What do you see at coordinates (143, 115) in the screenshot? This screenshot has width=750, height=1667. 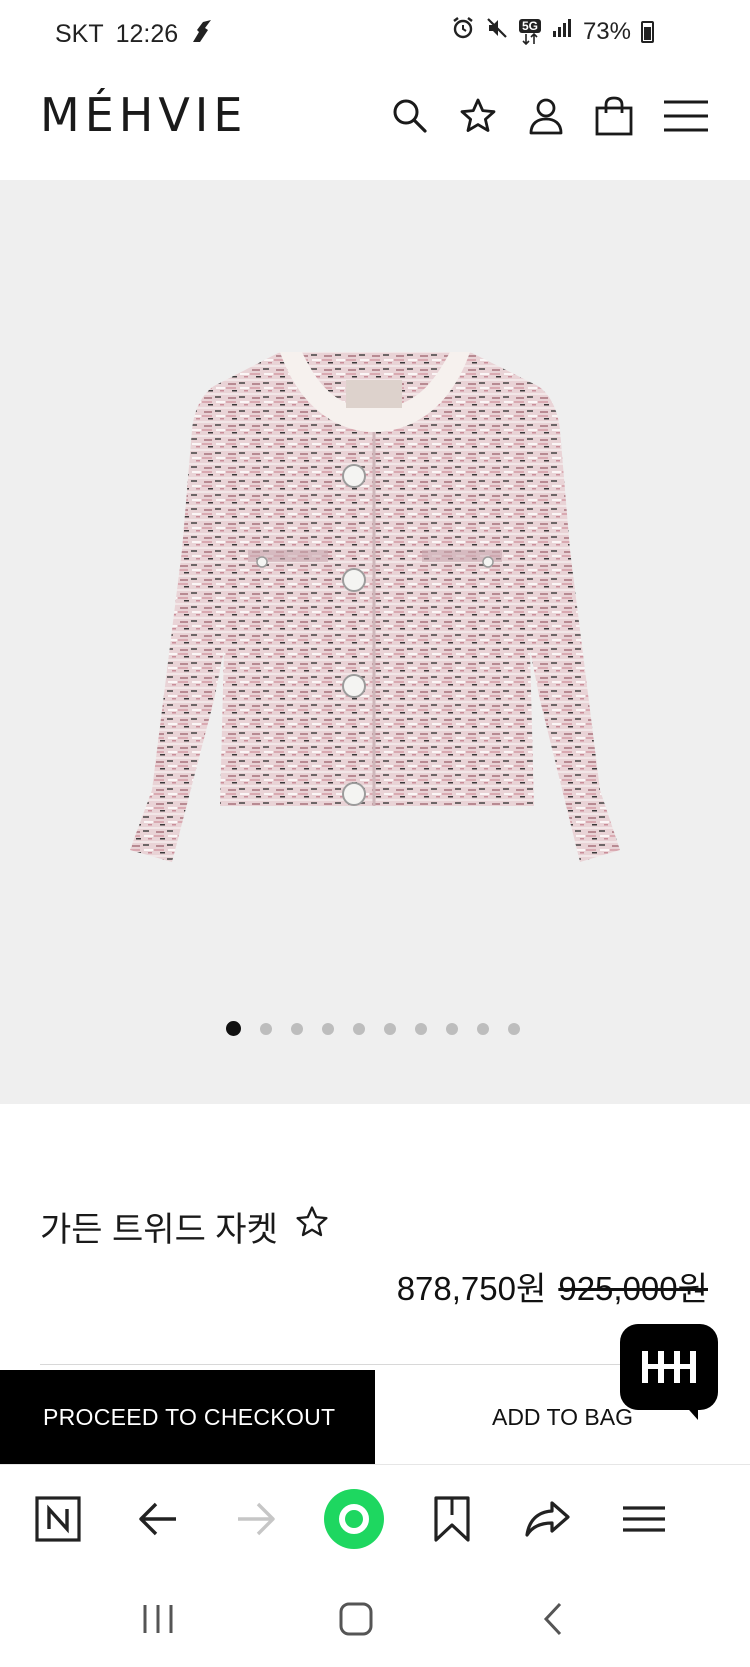 I see `brand-logo: MÉHVIE` at bounding box center [143, 115].